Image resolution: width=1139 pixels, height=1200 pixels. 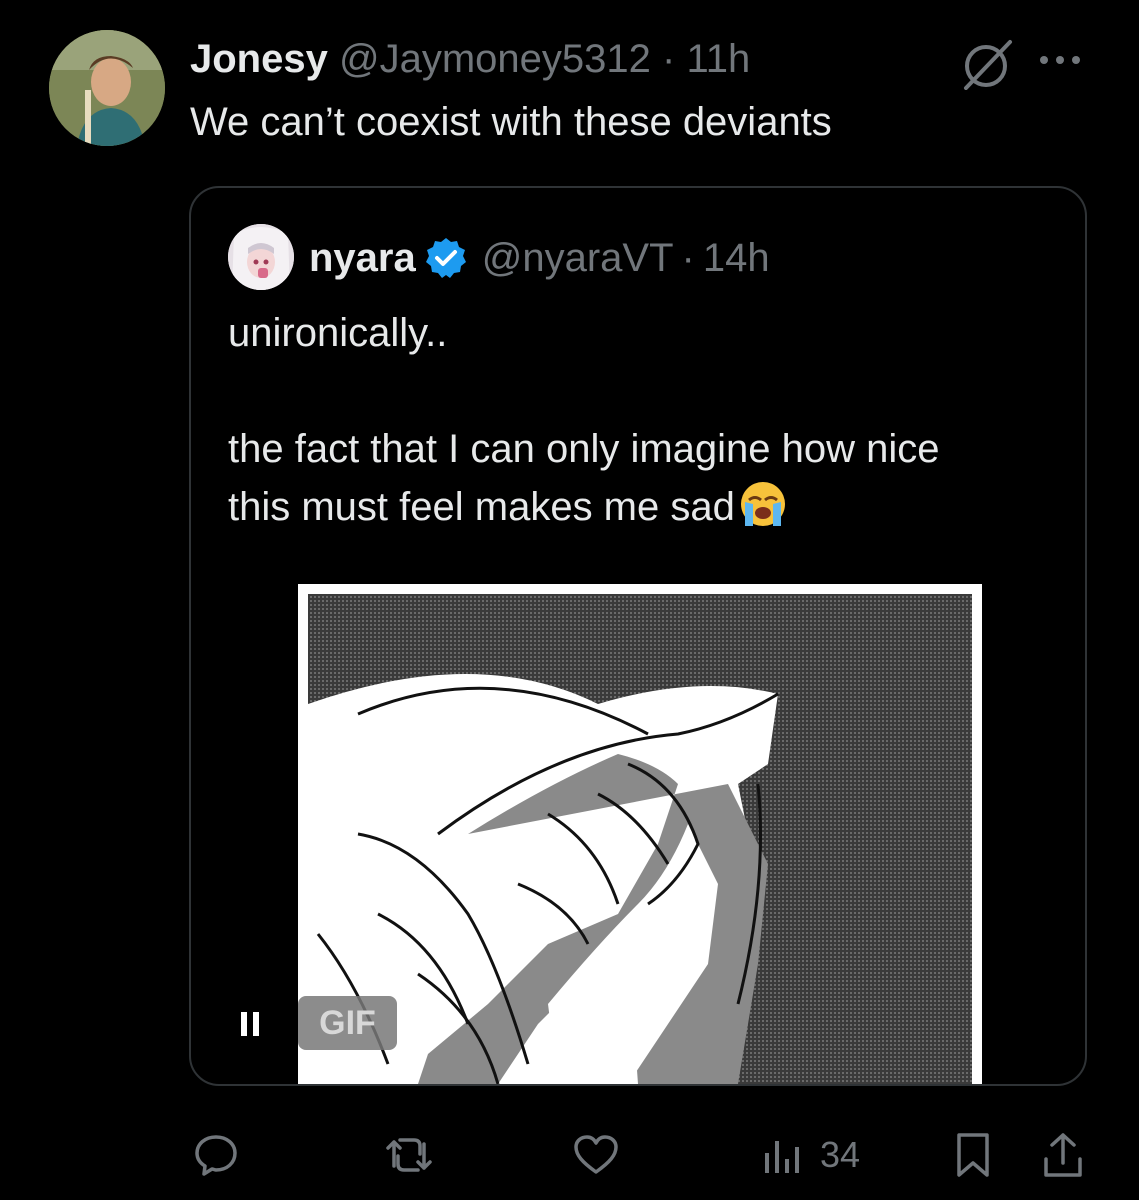 I want to click on views-count: 34, so click(x=840, y=1154).